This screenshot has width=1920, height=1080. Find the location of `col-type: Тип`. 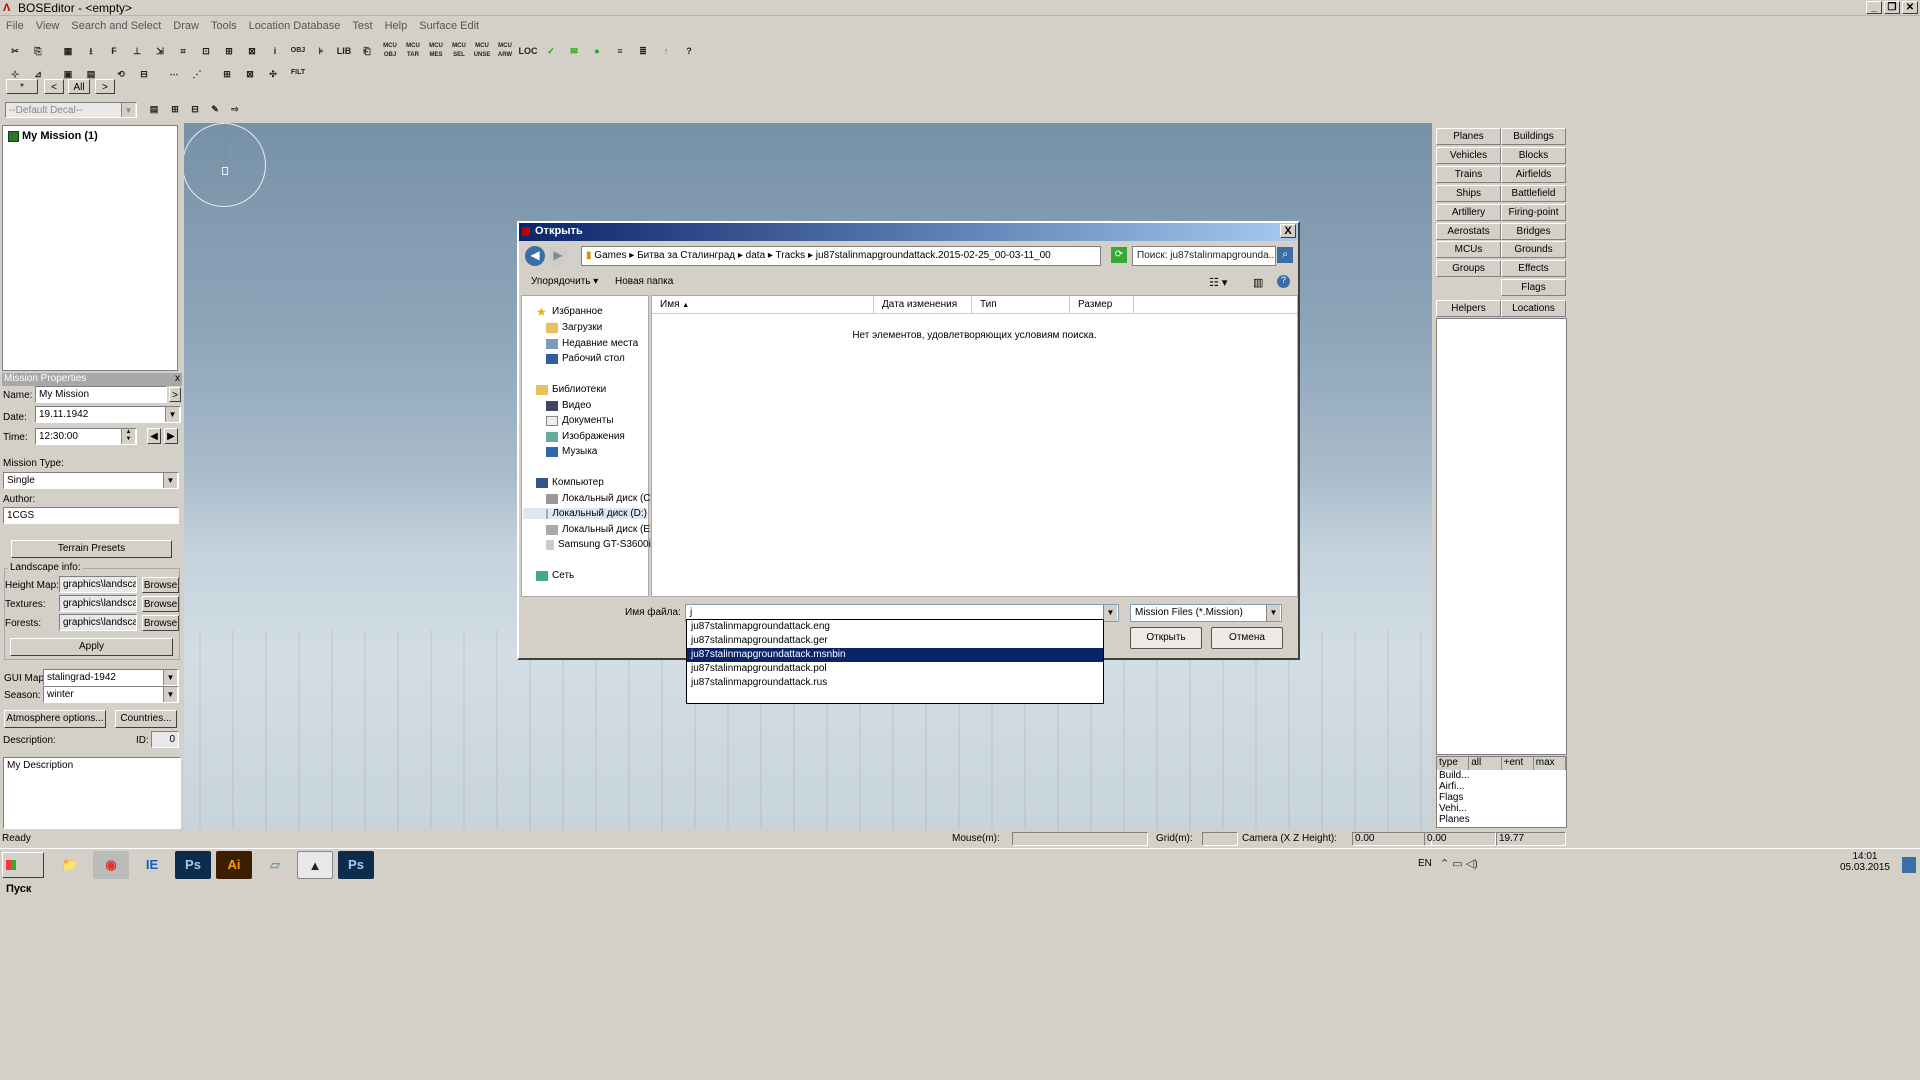

col-type: Тип is located at coordinates (1021, 304).